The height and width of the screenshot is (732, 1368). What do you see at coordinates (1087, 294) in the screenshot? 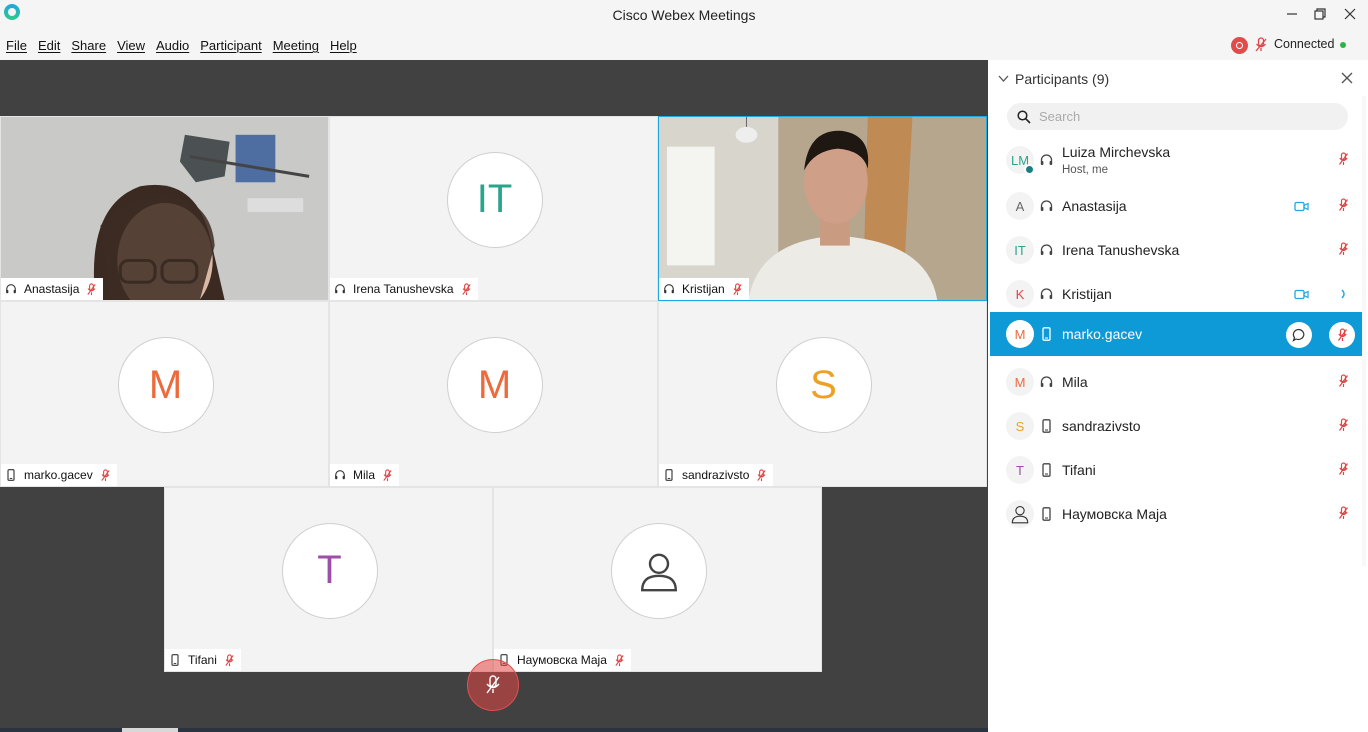
I see `participant-name: Kristijan` at bounding box center [1087, 294].